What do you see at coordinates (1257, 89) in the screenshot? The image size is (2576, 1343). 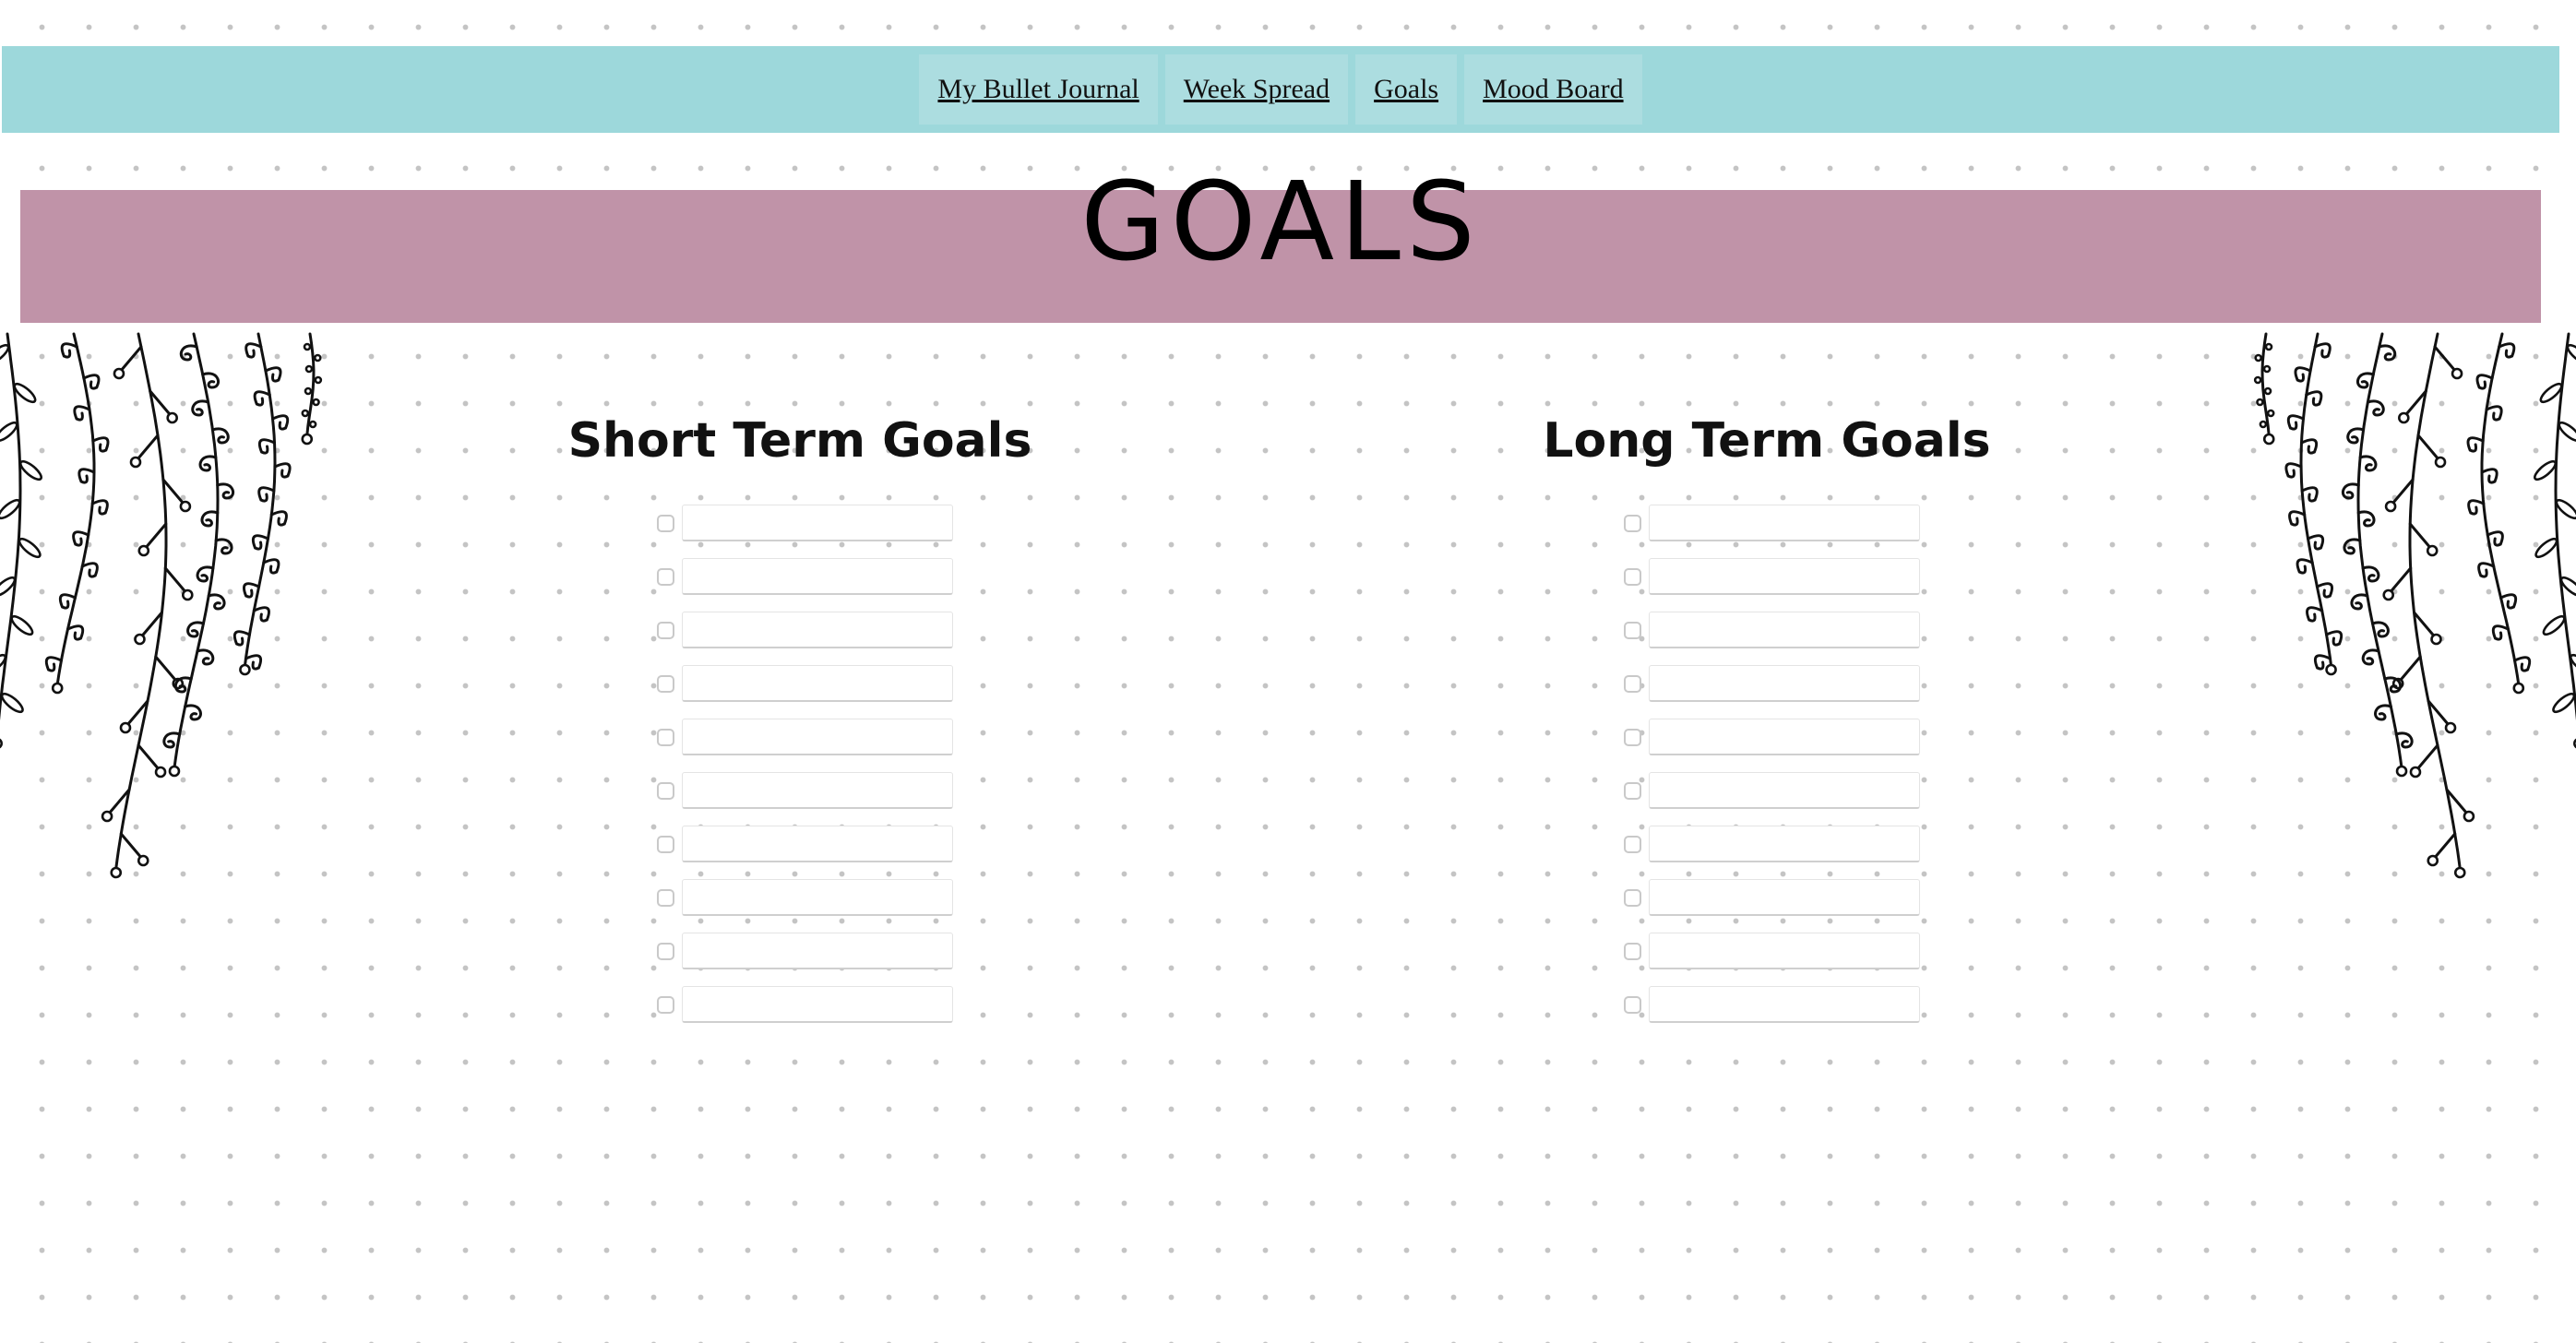 I see `nav-link-week-spread: Week Spread` at bounding box center [1257, 89].